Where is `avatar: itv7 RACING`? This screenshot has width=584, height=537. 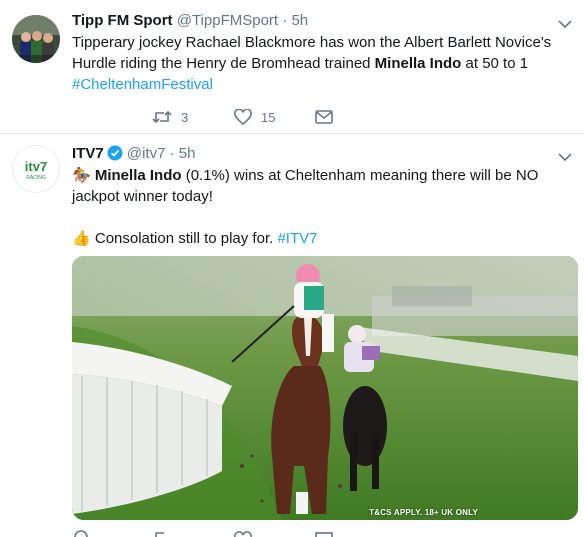
avatar: itv7 RACING is located at coordinates (36, 169).